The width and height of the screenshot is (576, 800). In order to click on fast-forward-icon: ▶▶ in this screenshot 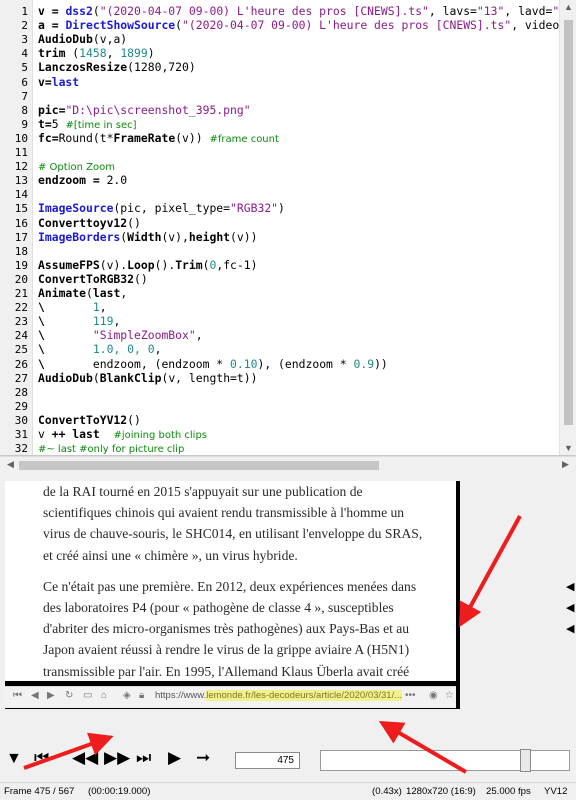, I will do `click(117, 758)`.